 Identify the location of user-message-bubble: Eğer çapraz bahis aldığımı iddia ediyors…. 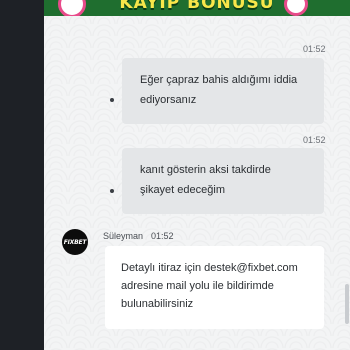
(223, 91).